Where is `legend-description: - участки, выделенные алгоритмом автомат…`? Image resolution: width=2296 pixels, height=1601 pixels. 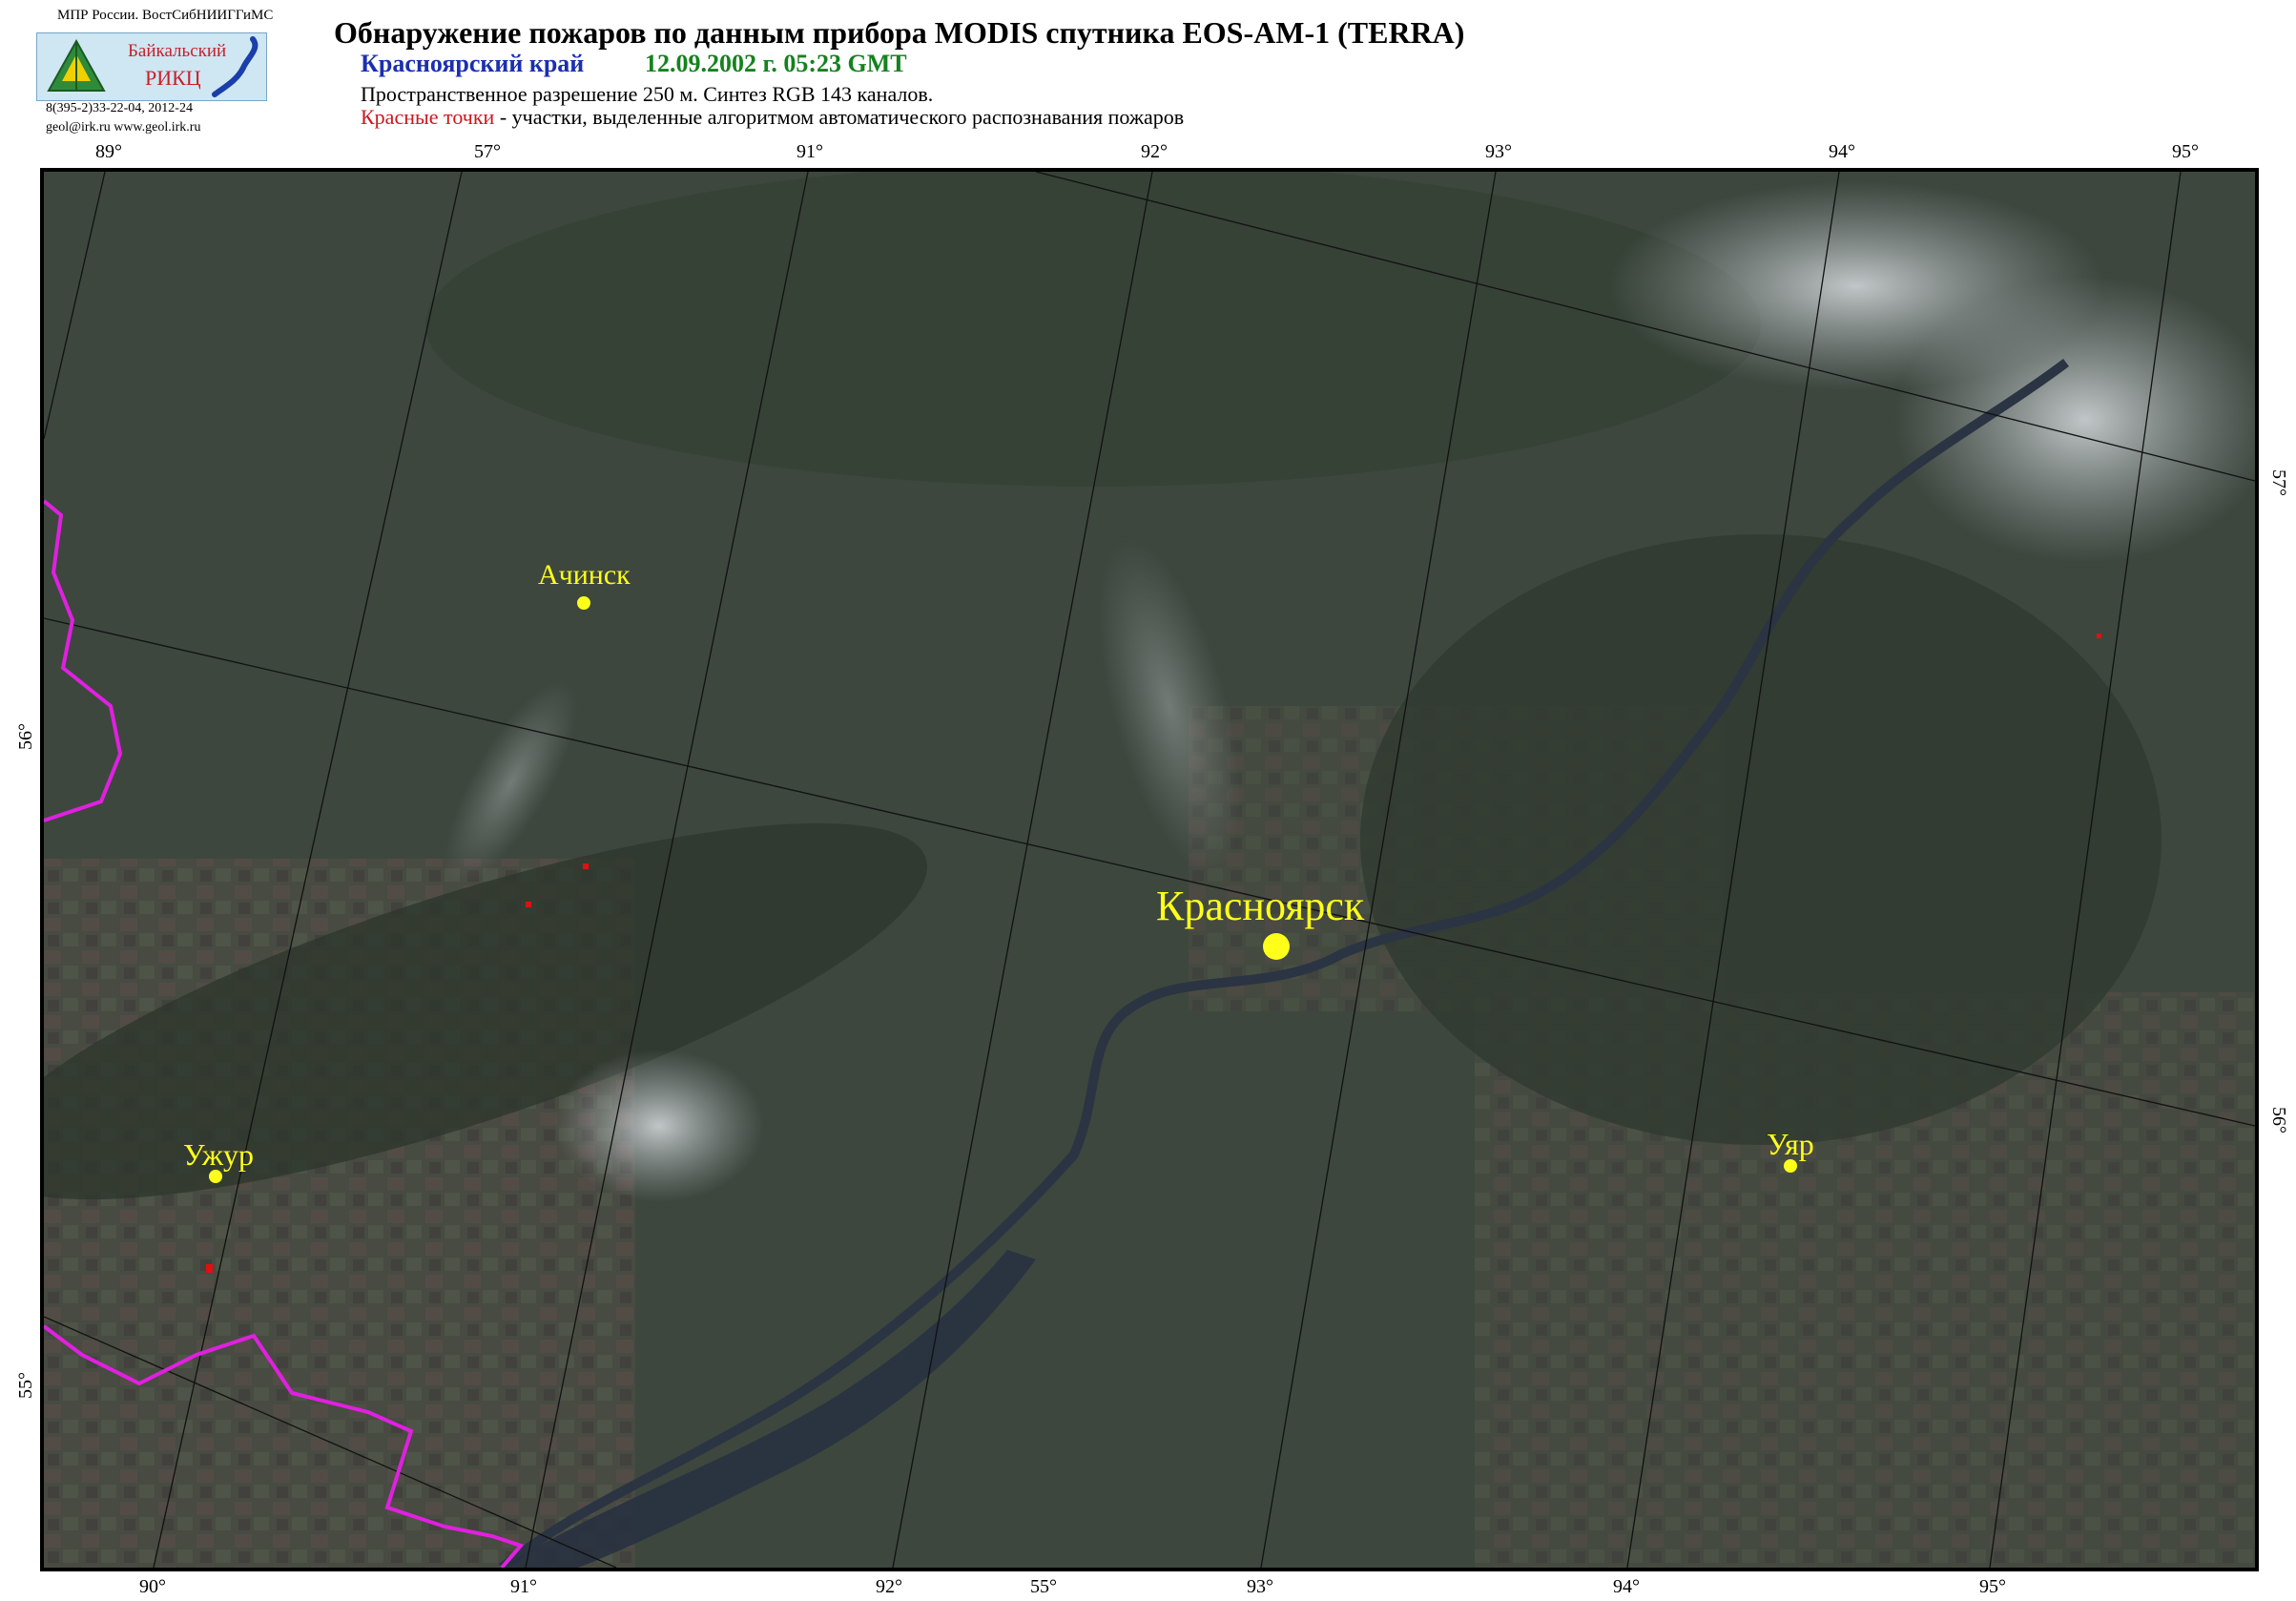 legend-description: - участки, выделенные алгоритмом автомат… is located at coordinates (839, 117).